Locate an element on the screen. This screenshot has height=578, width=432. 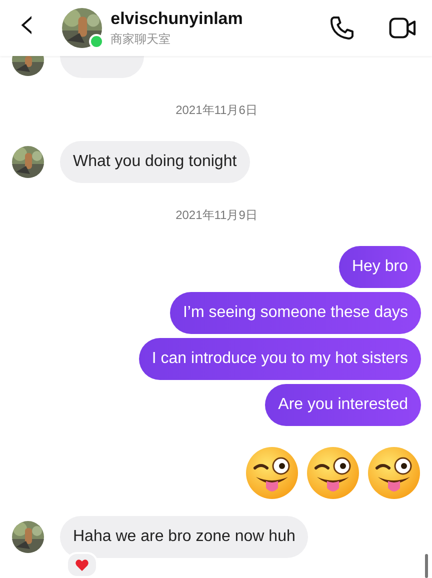
sent-message: I can introduce you to my hot sisters is located at coordinates (279, 359).